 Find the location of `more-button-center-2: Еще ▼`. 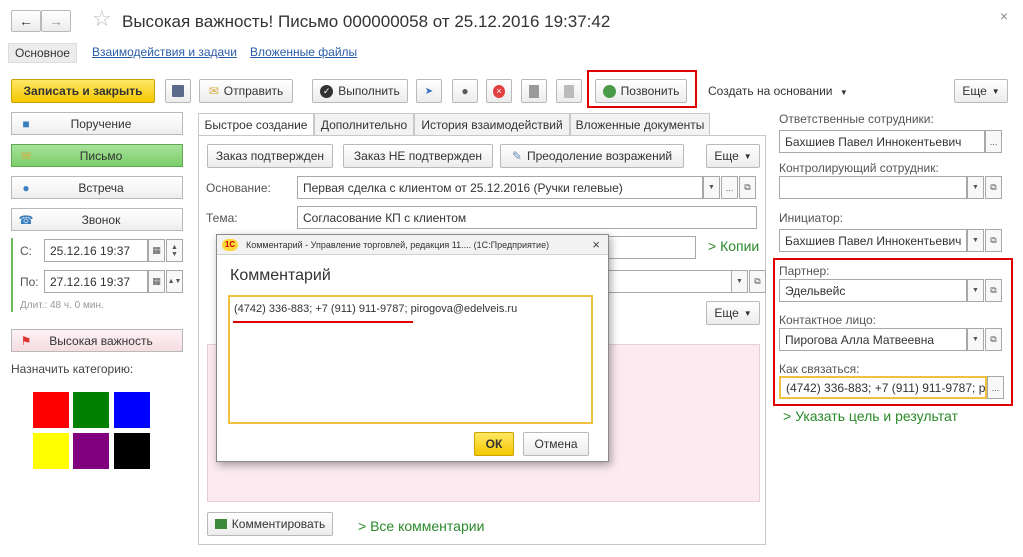

more-button-center-2: Еще ▼ is located at coordinates (733, 313).